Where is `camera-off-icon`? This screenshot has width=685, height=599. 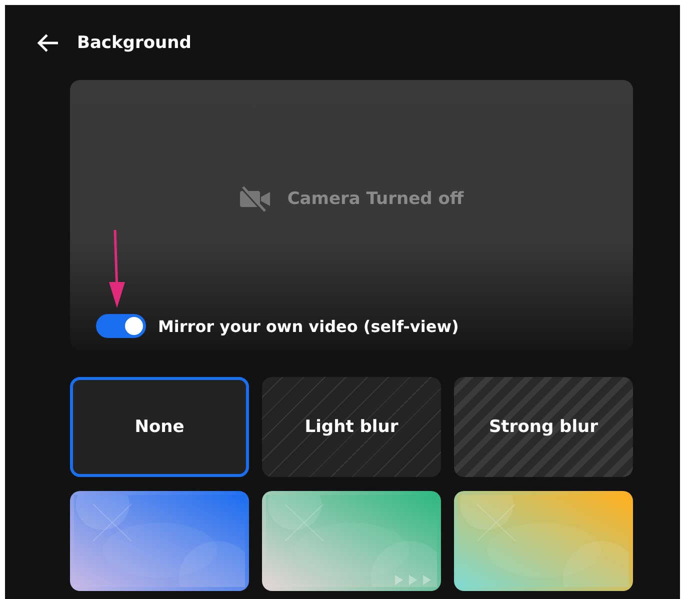
camera-off-icon is located at coordinates (255, 199).